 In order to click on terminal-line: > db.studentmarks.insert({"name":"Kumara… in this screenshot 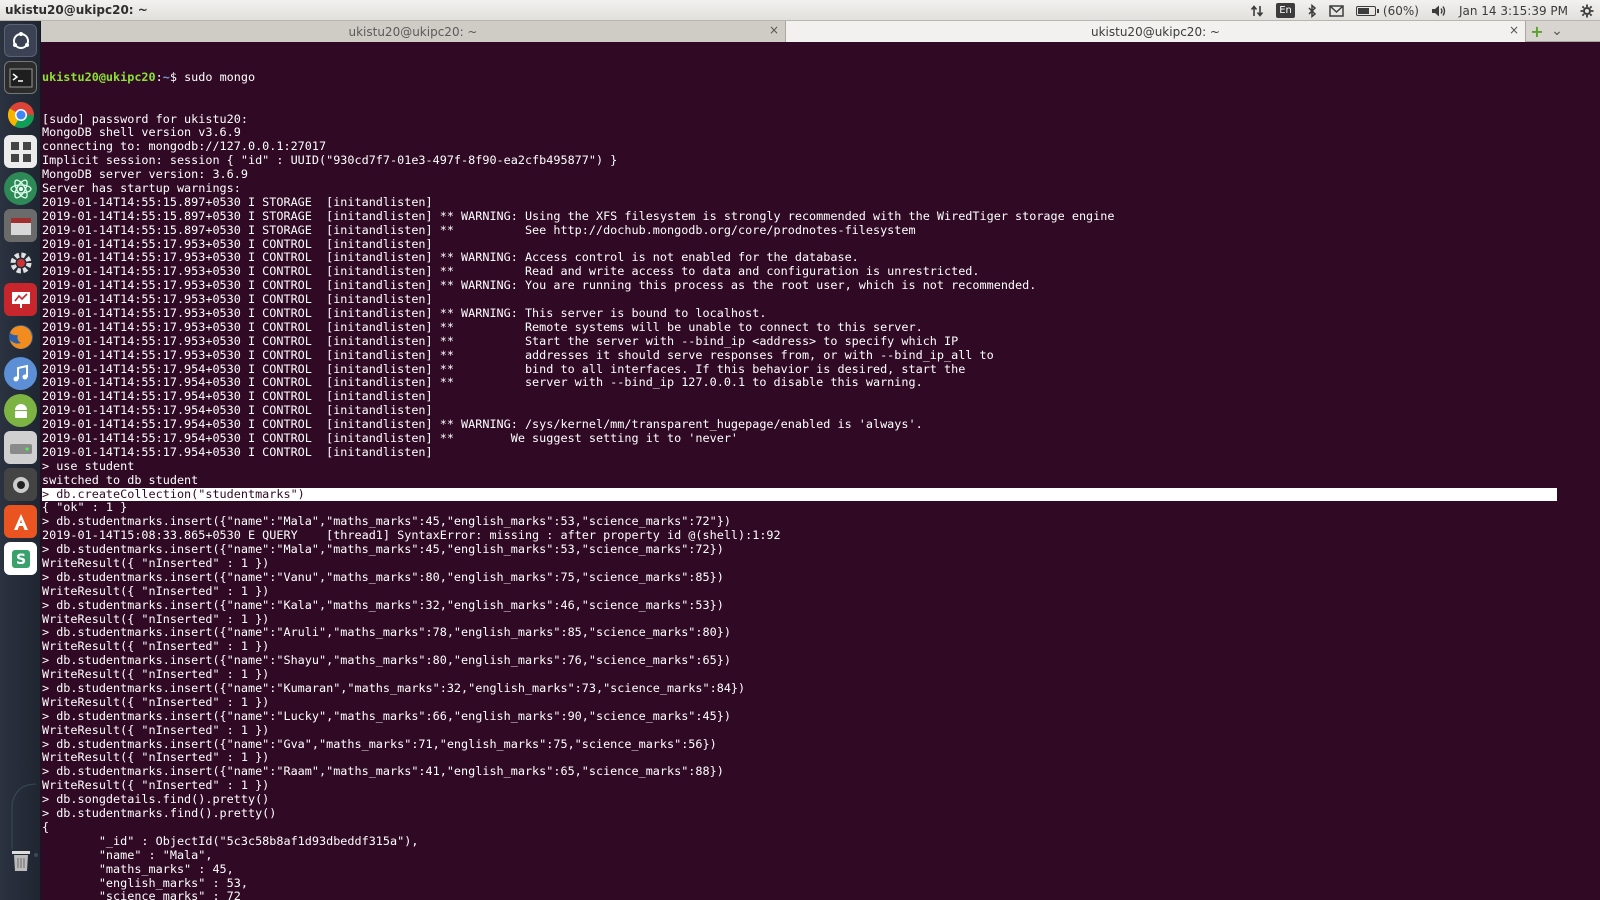, I will do `click(394, 688)`.